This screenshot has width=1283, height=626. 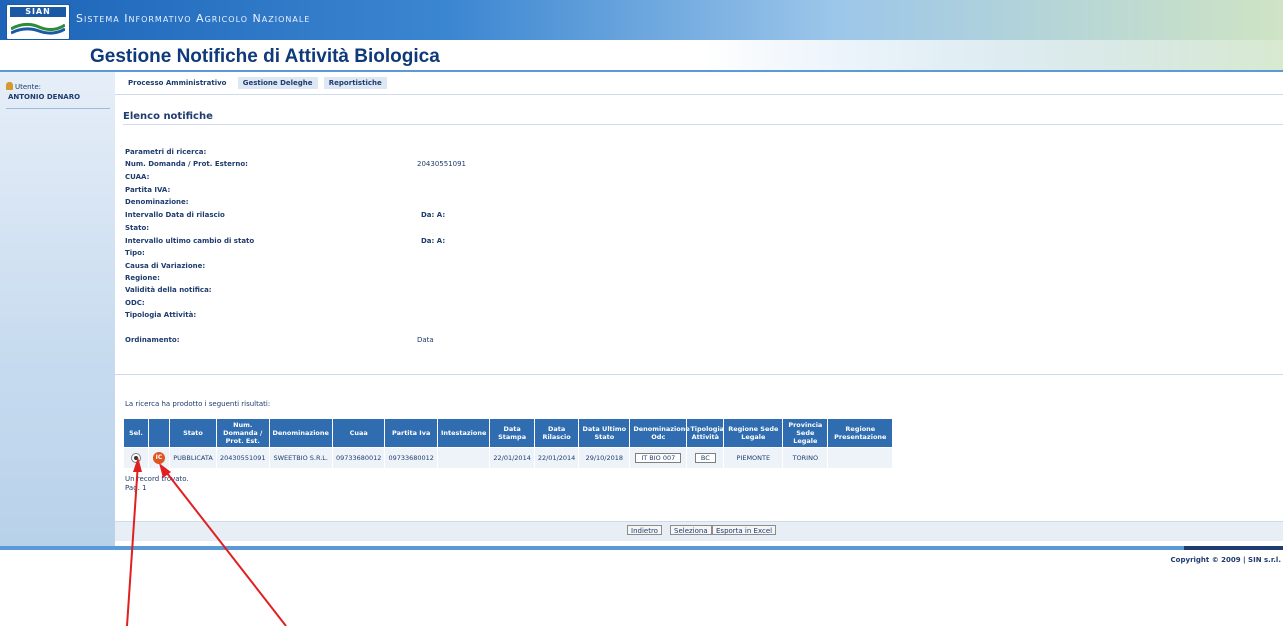 I want to click on annotation-overlay, so click(x=206, y=541).